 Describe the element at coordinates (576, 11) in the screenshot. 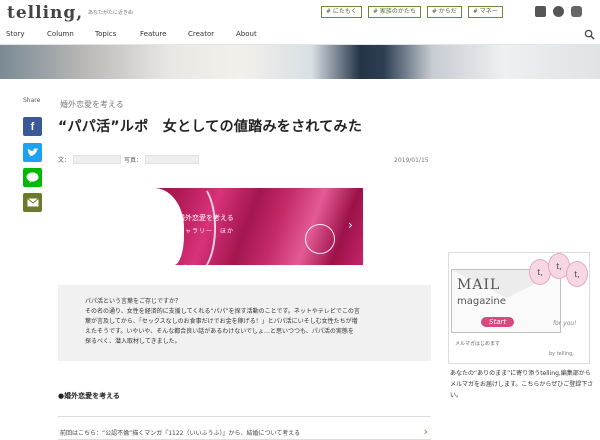

I see `instagram-icon` at that location.